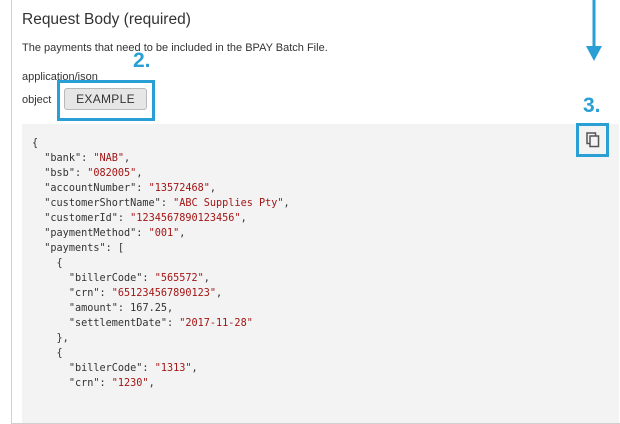 The height and width of the screenshot is (424, 620). Describe the element at coordinates (592, 105) in the screenshot. I see `step-3-annotation: 3.` at that location.